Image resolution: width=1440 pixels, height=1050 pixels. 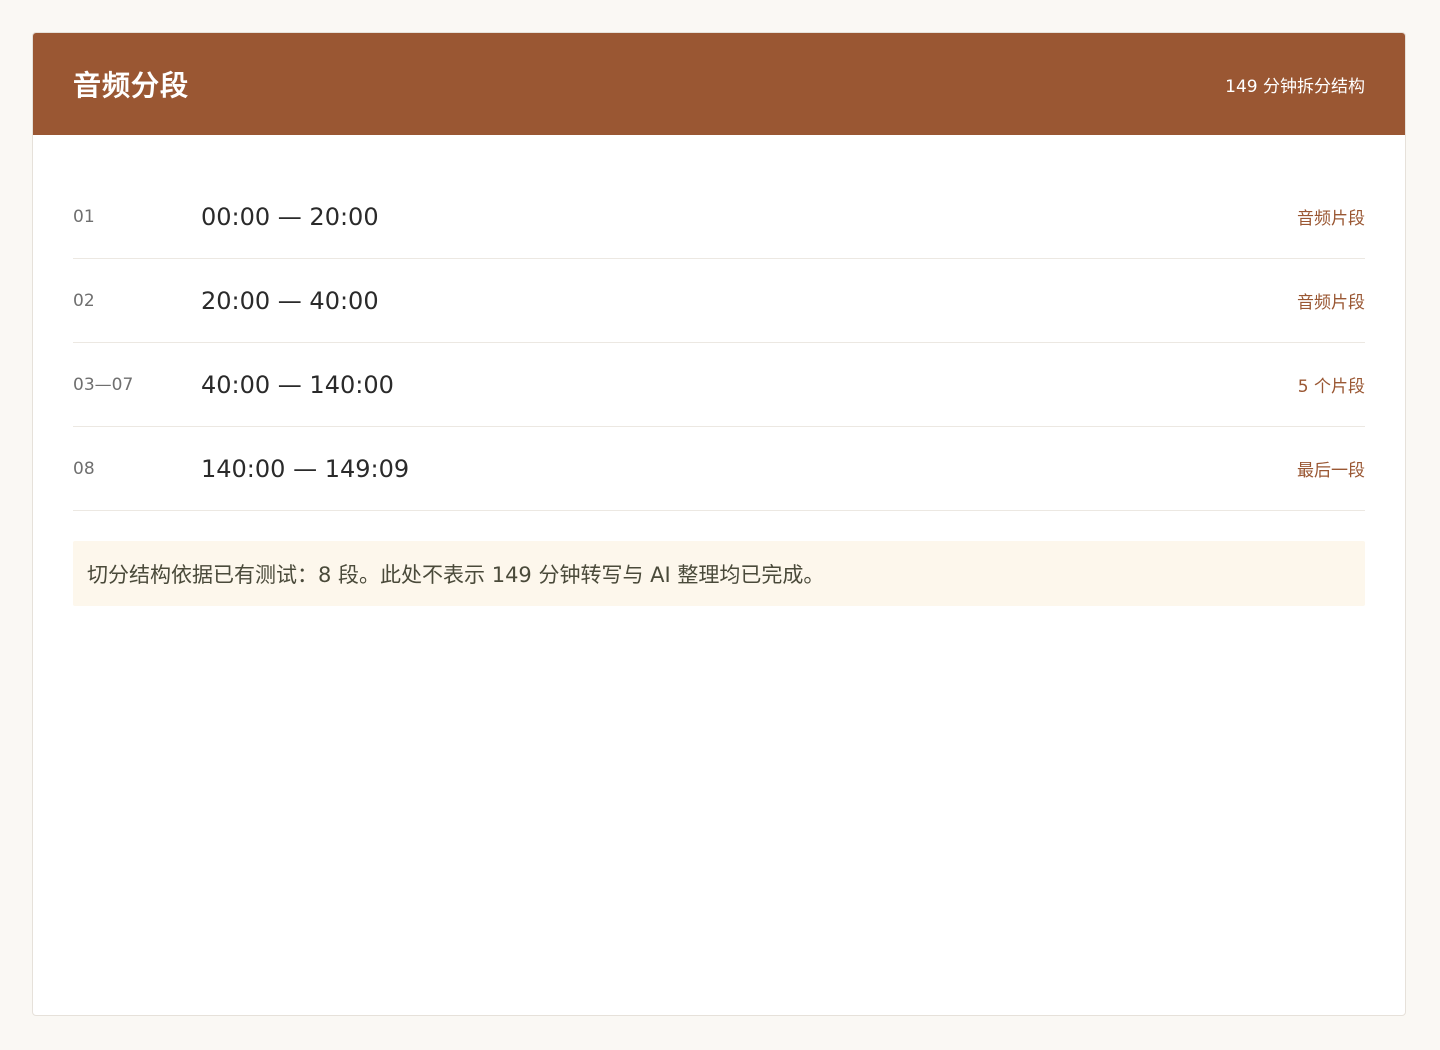 I want to click on segment-time-range: 20:00 — 40:00, so click(x=290, y=300).